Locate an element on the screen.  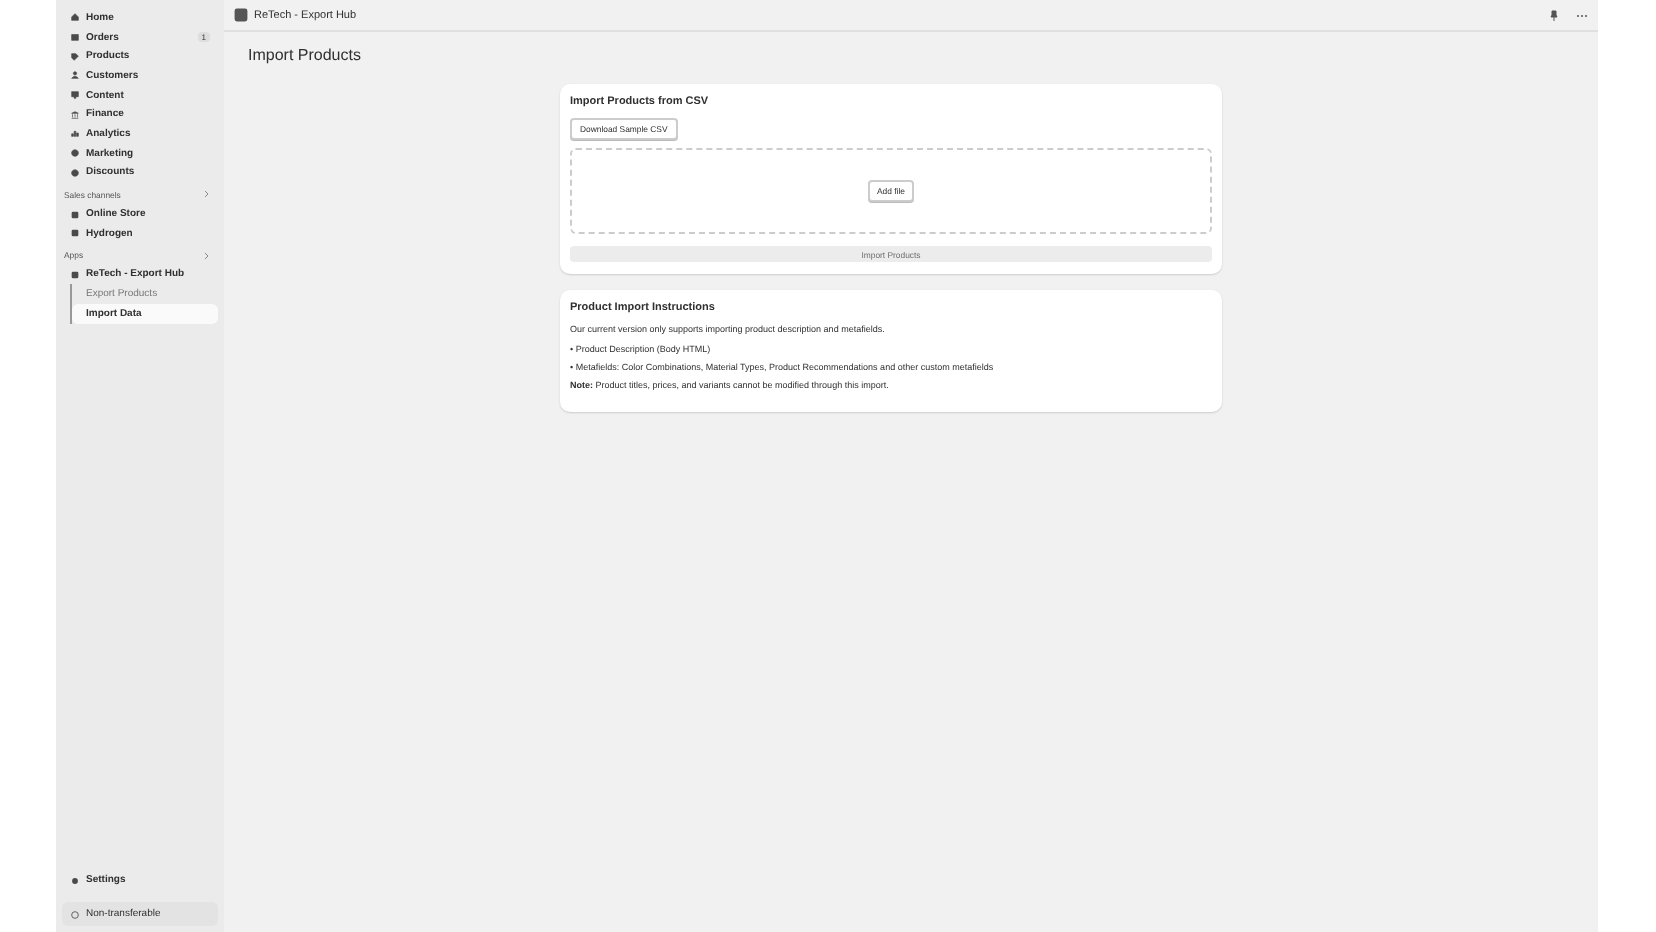
chart-icon is located at coordinates (75, 133).